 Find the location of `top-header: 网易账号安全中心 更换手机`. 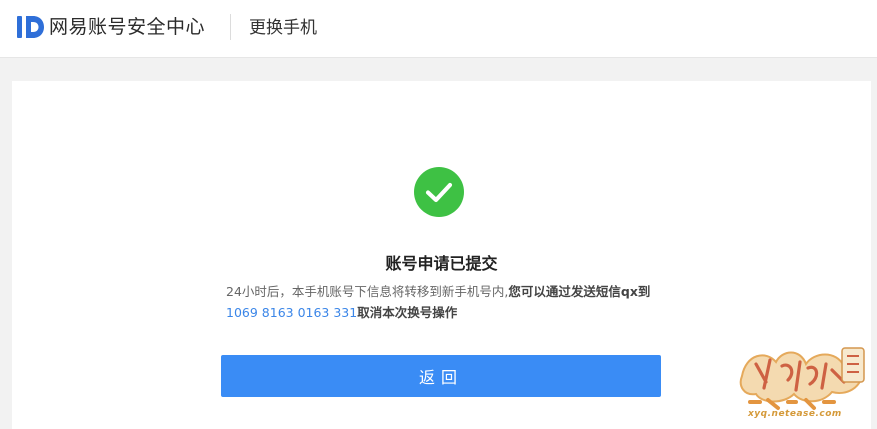

top-header: 网易账号安全中心 更换手机 is located at coordinates (438, 29).